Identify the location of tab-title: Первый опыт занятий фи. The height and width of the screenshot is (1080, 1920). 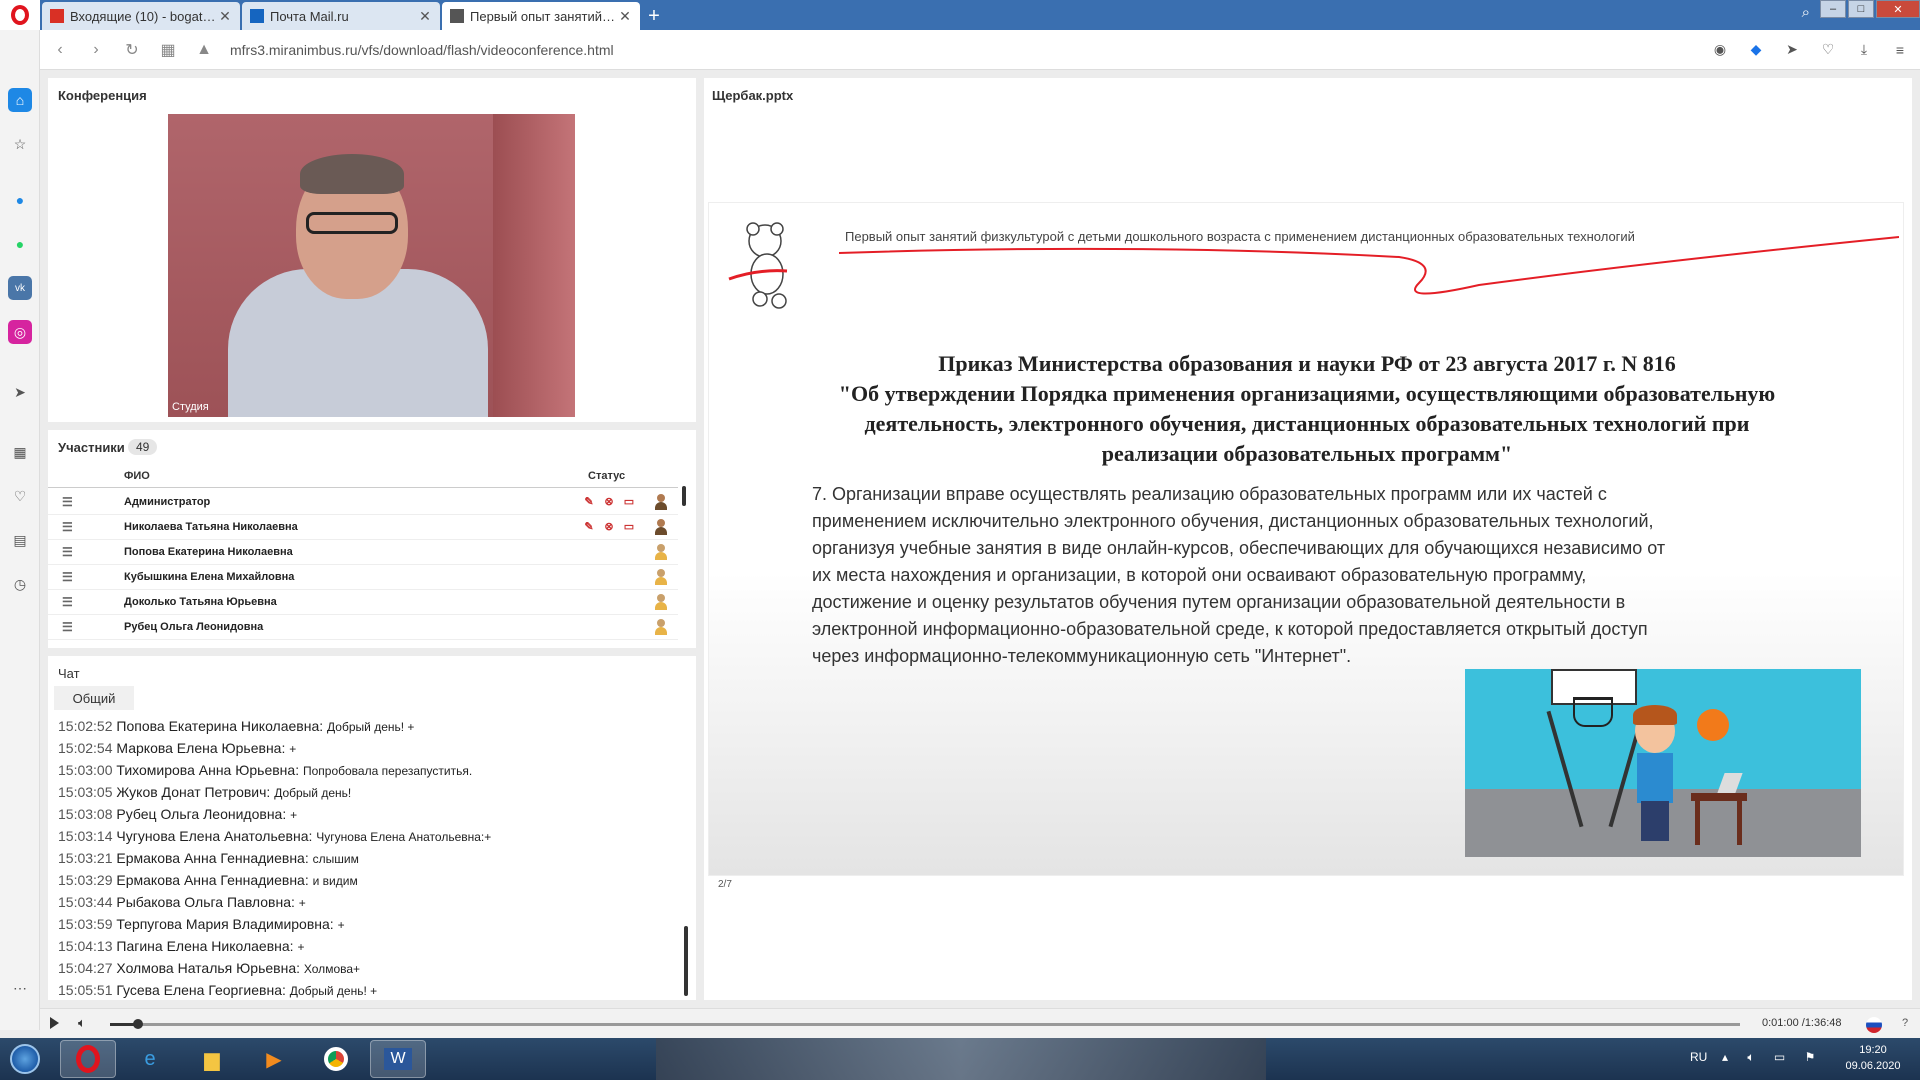
(544, 16).